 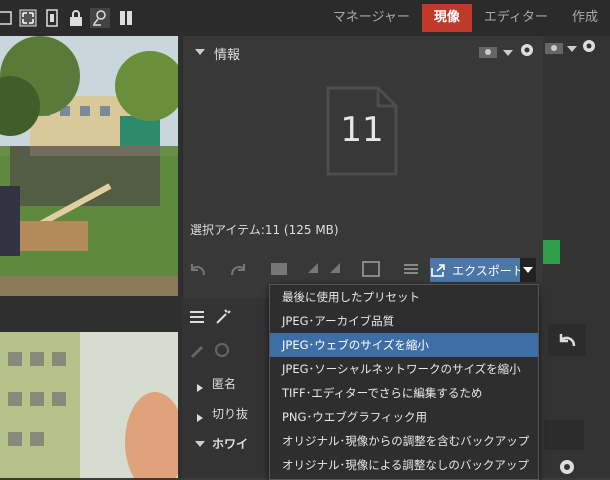 What do you see at coordinates (404, 417) in the screenshot?
I see `menu-item-png-web: PNG･ウエブグラフィック用` at bounding box center [404, 417].